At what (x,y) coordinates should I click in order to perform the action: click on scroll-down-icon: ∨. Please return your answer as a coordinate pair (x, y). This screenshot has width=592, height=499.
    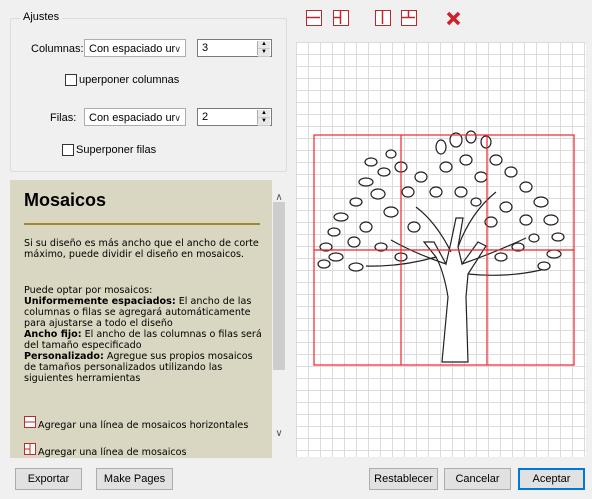
    Looking at the image, I should click on (279, 433).